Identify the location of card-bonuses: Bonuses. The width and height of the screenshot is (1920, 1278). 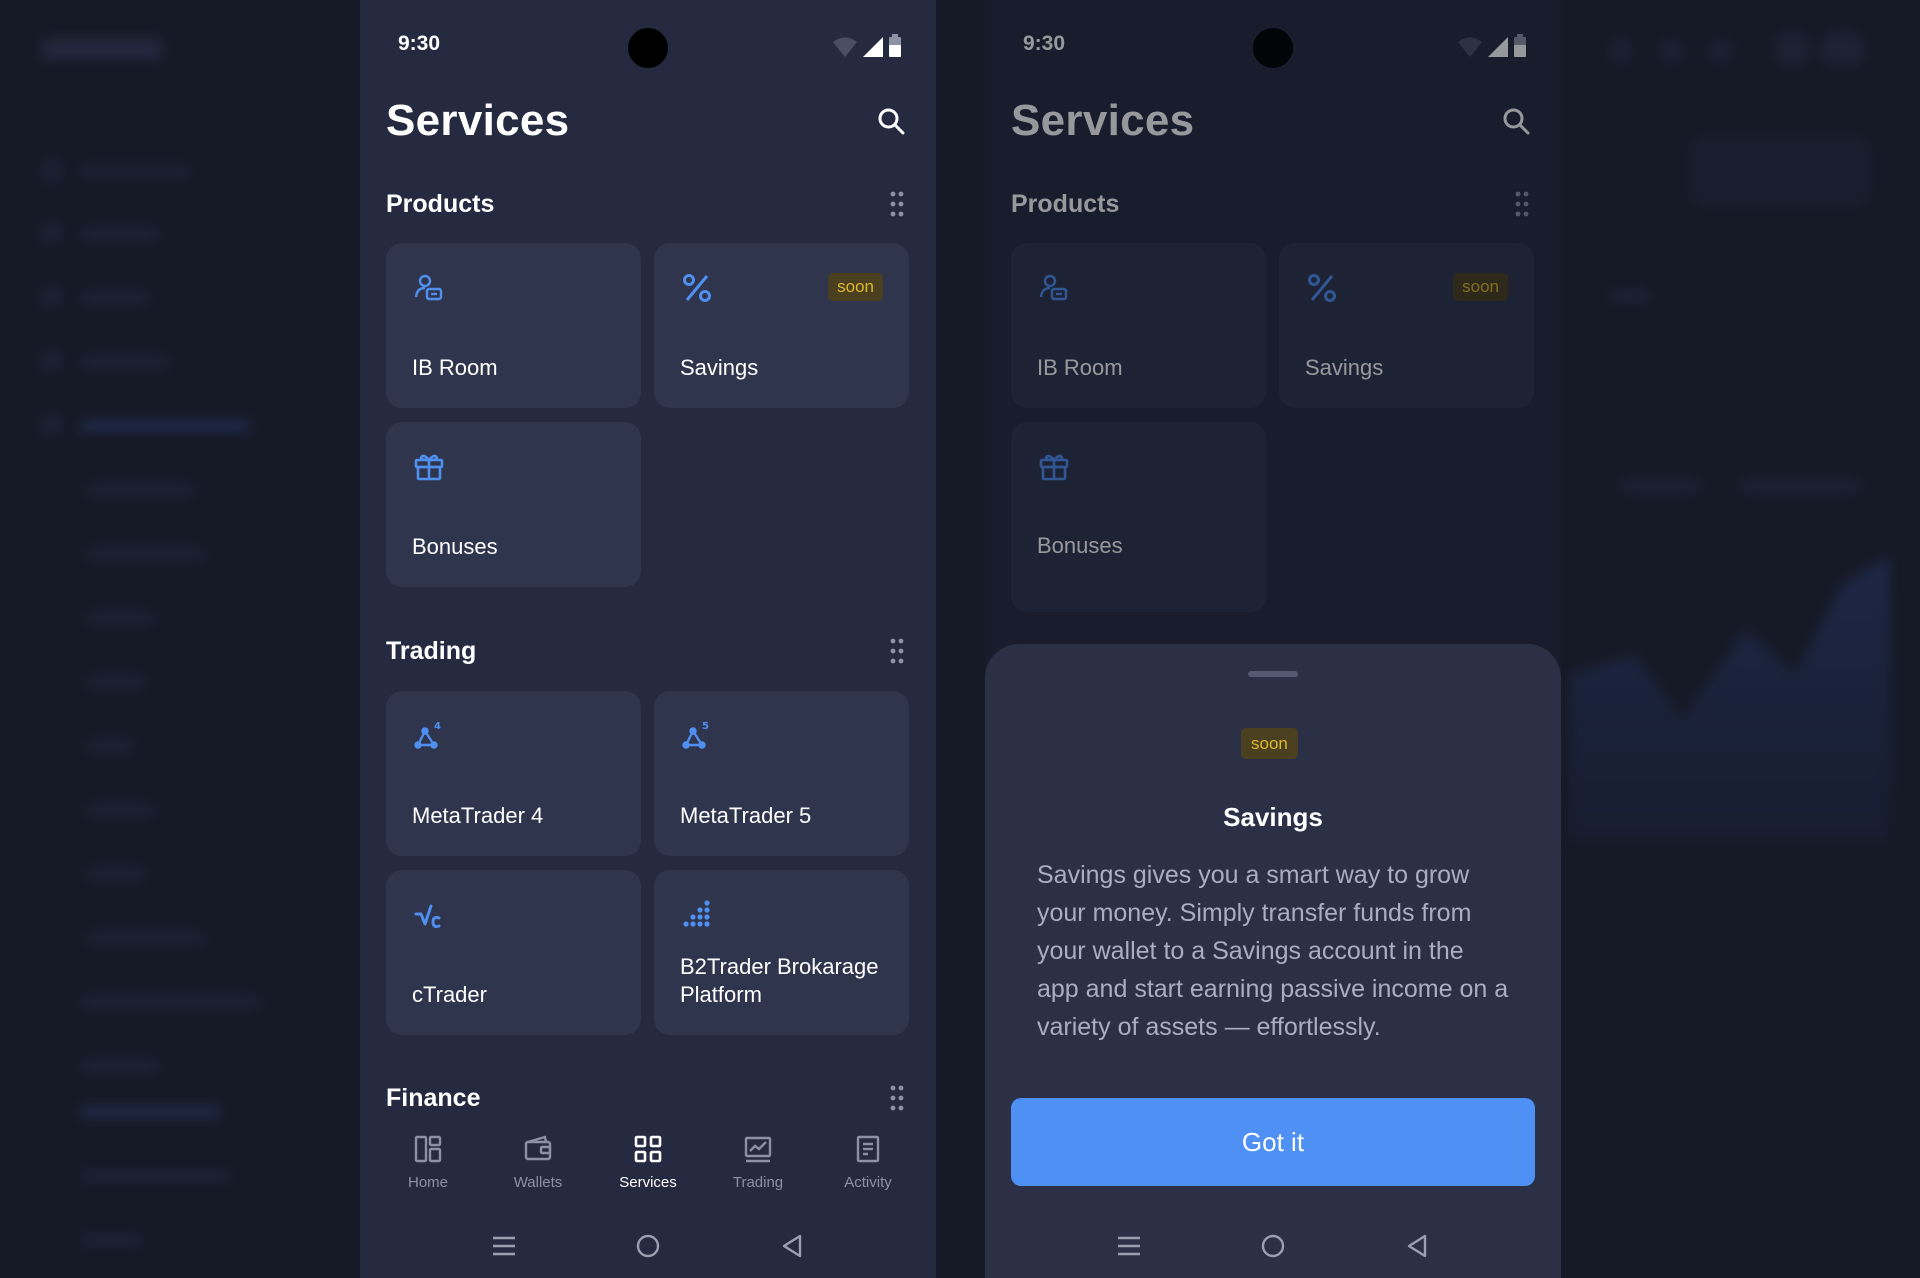
(513, 504).